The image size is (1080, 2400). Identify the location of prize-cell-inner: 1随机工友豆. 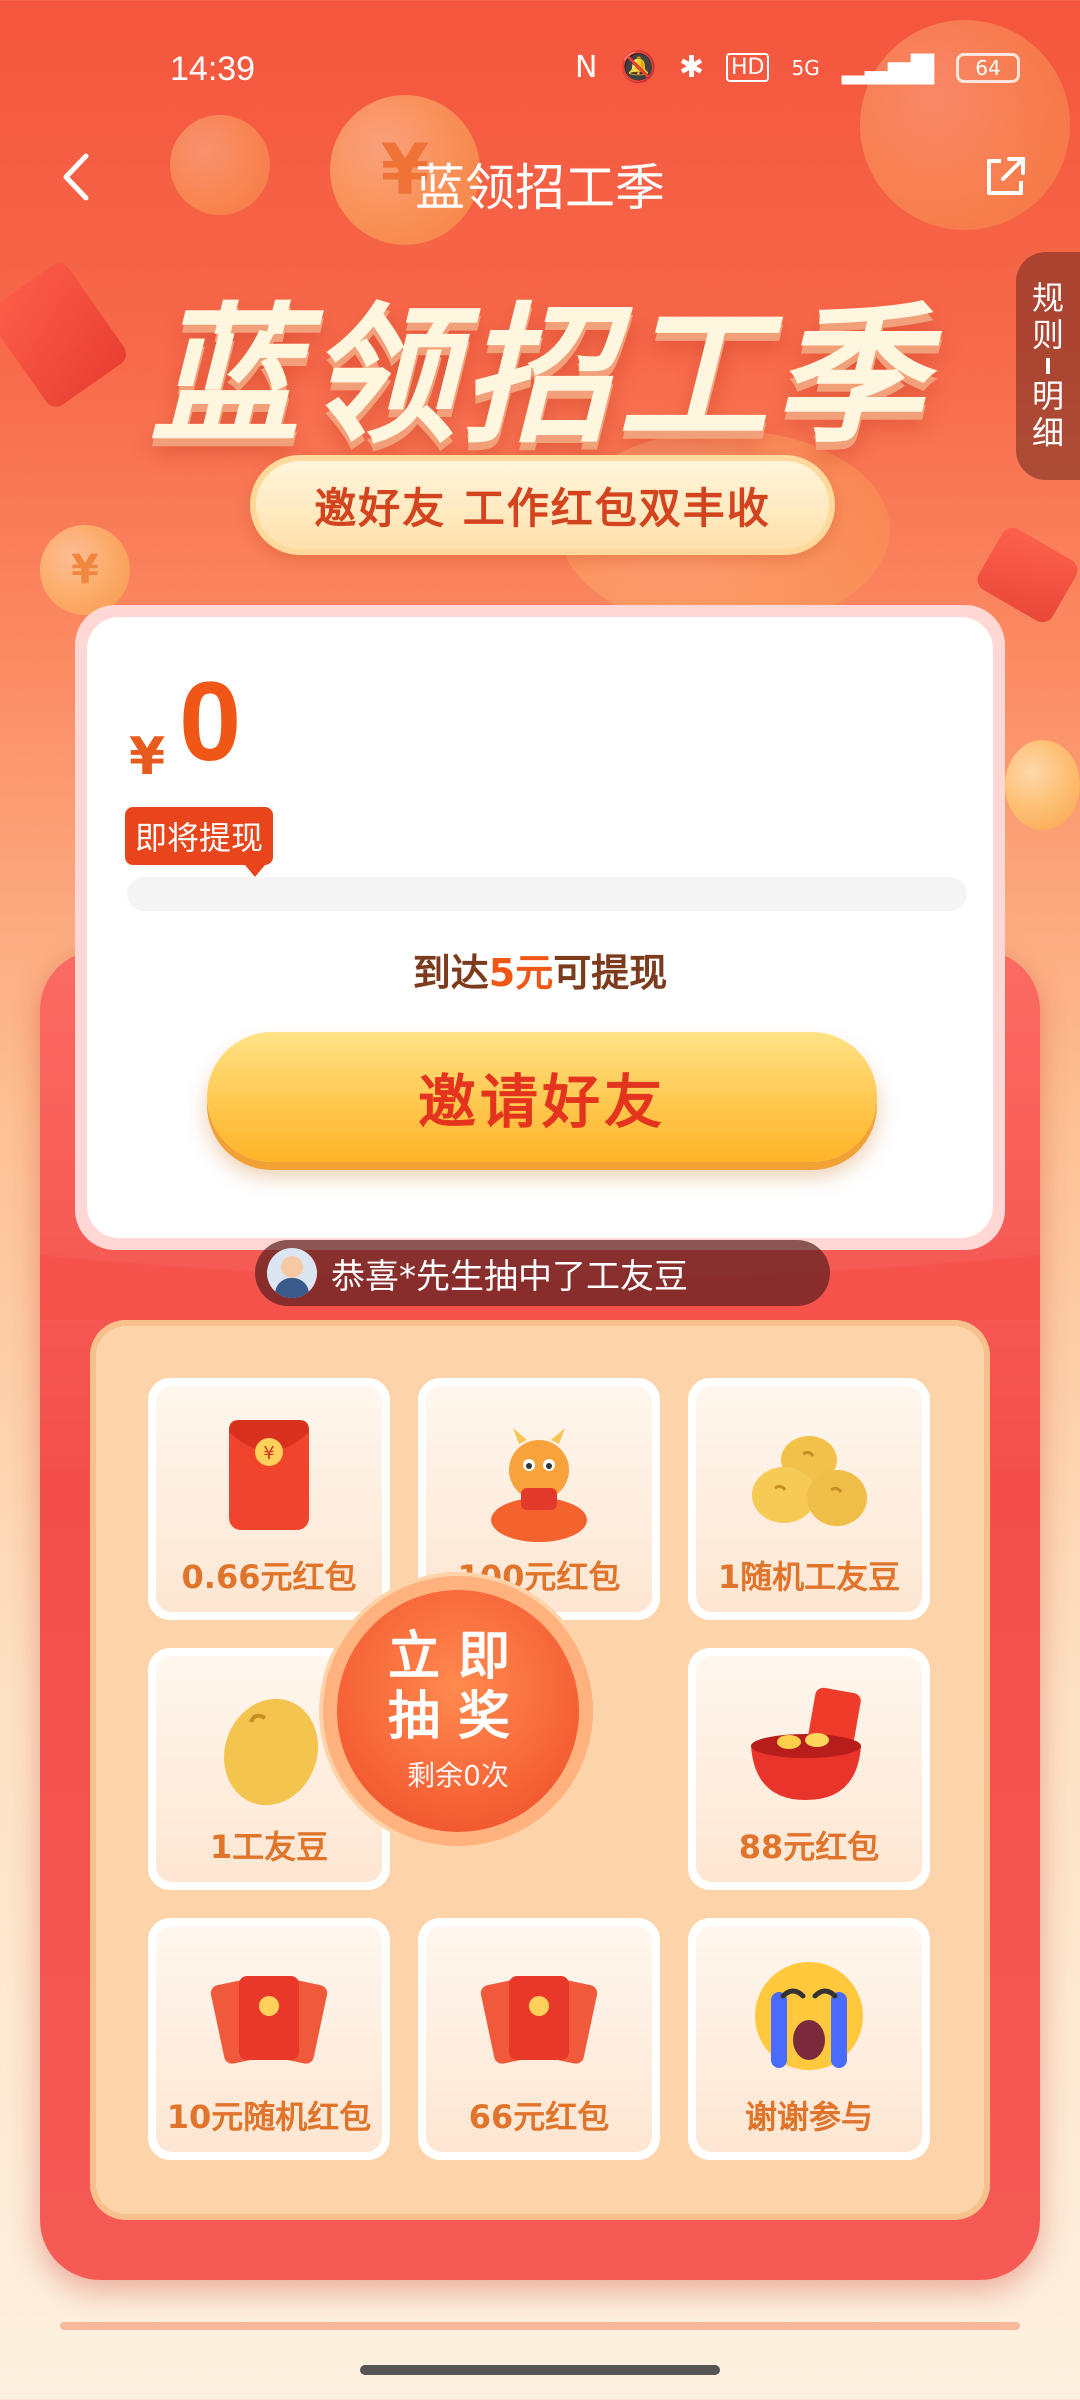
(809, 1499).